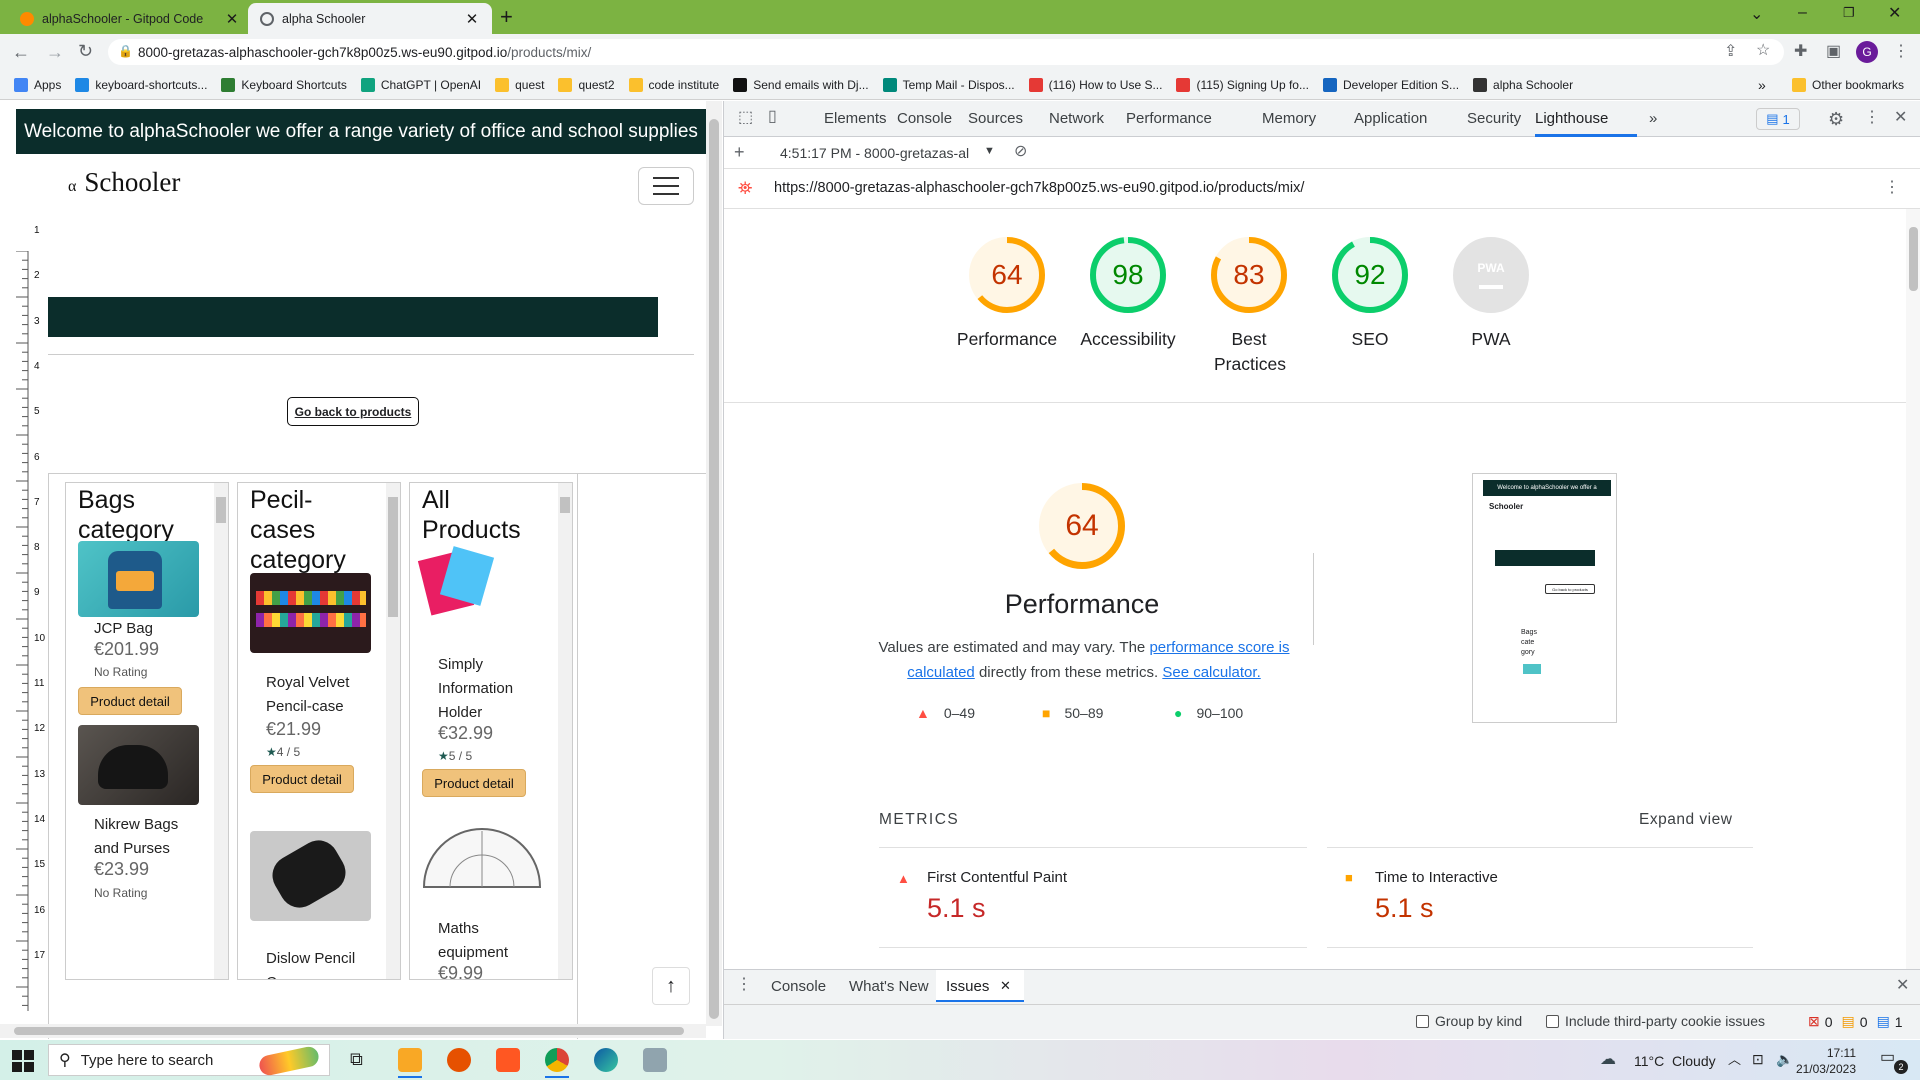 This screenshot has height=1080, width=1920. I want to click on more-tabs-icon: », so click(1653, 118).